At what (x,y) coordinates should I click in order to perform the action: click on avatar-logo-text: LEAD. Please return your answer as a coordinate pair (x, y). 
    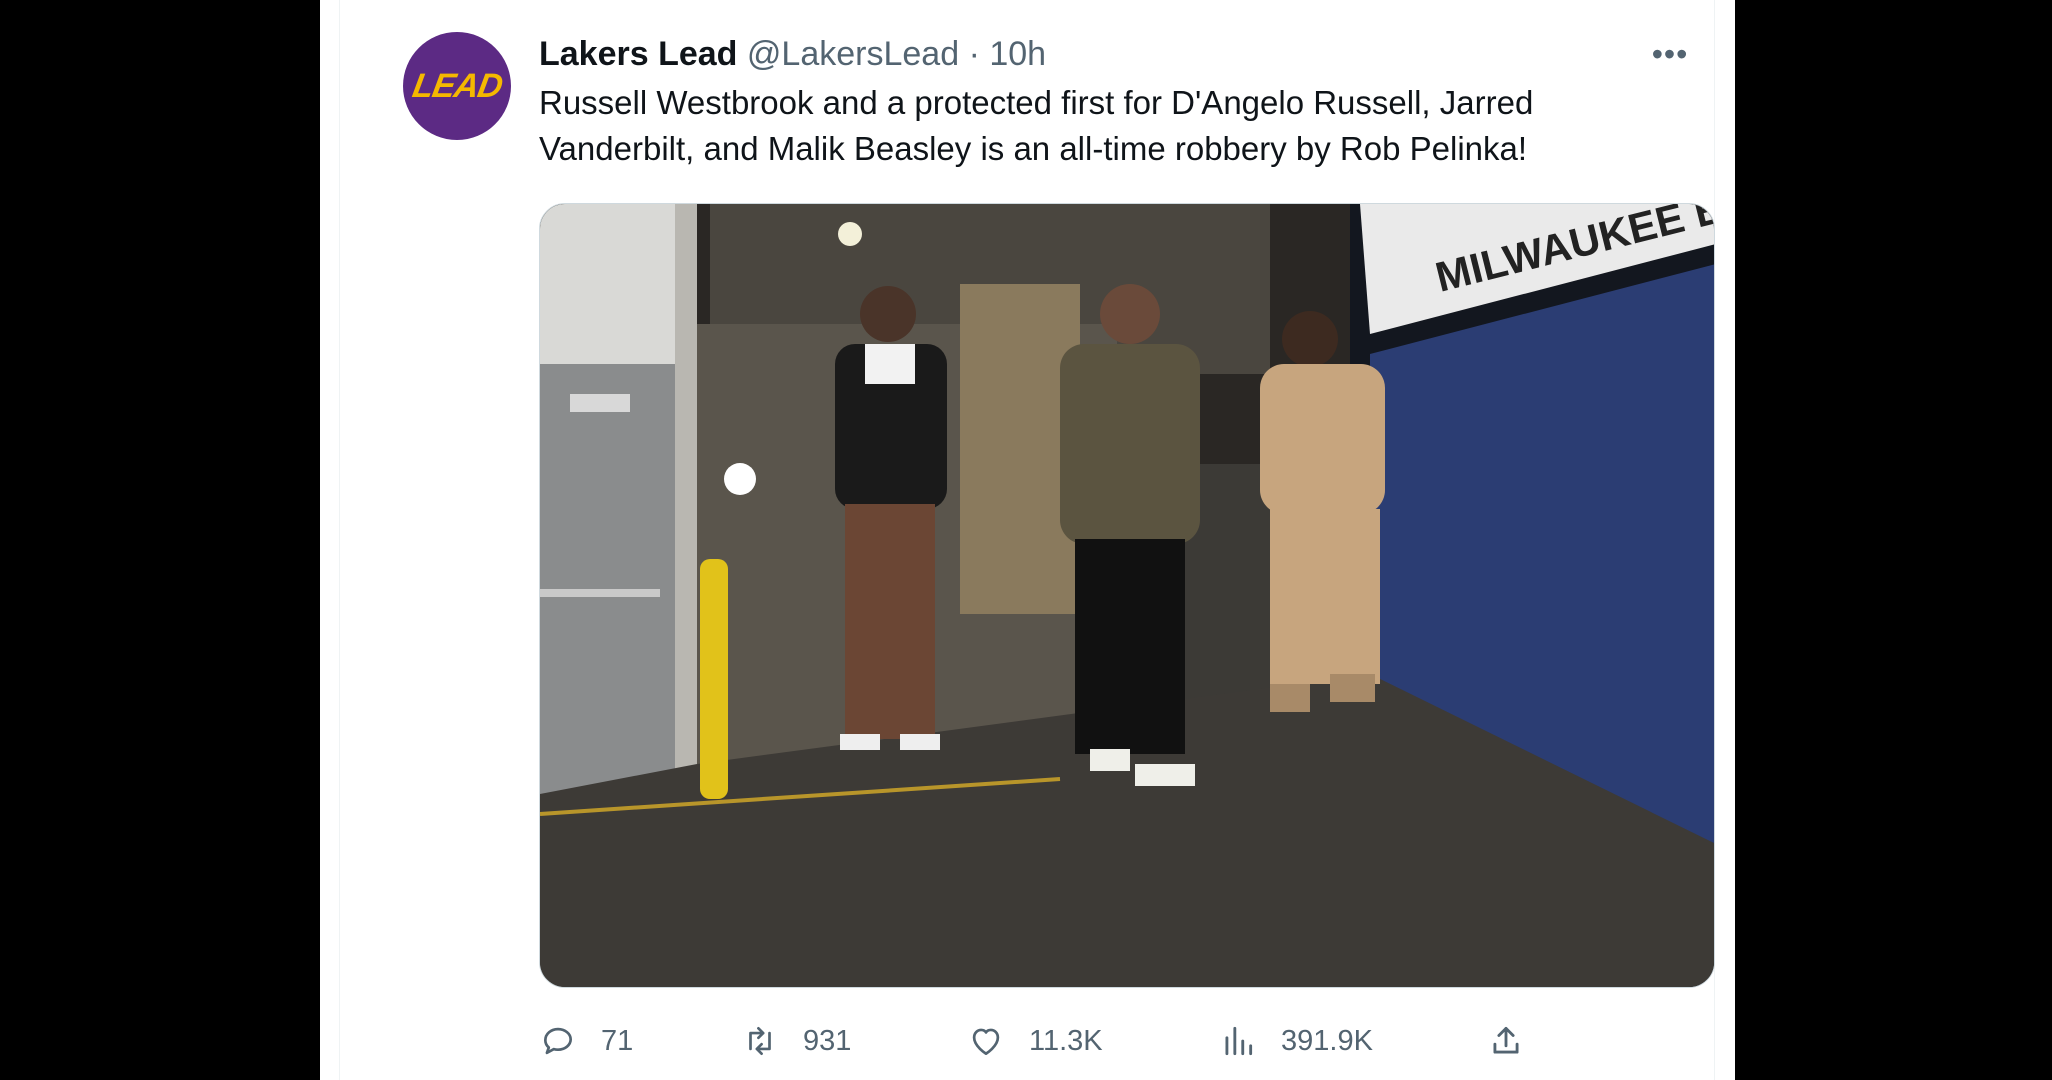
    Looking at the image, I should click on (457, 85).